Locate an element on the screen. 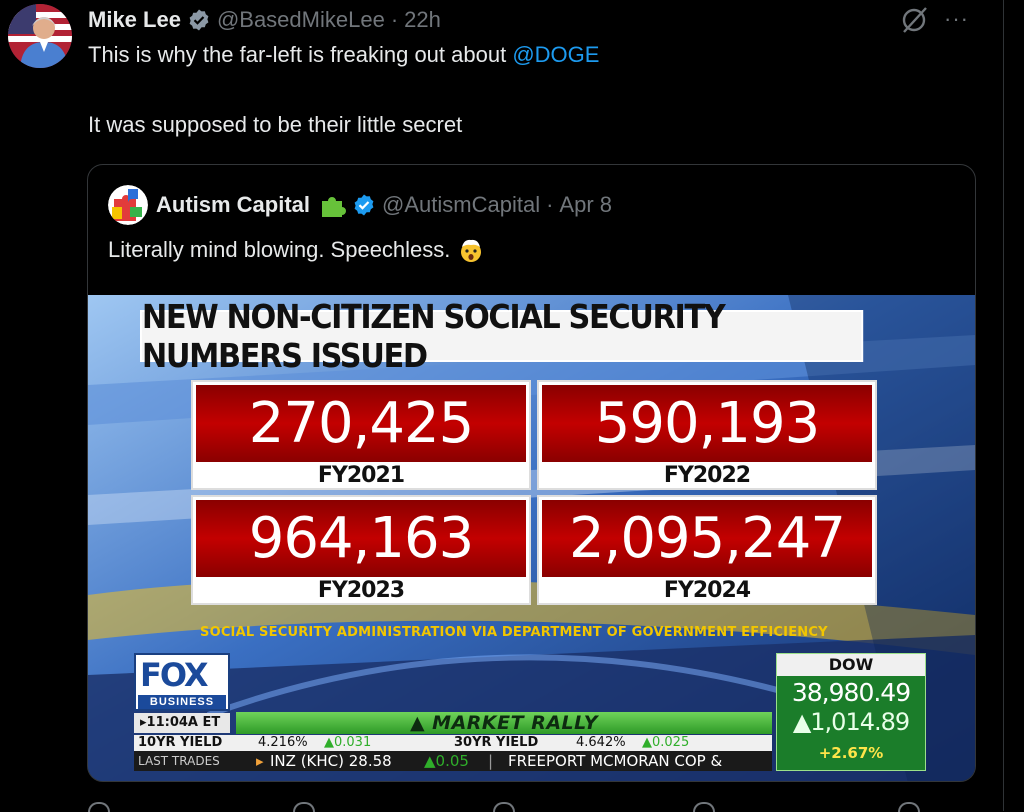 This screenshot has height=812, width=1024. author-avatar is located at coordinates (40, 36).